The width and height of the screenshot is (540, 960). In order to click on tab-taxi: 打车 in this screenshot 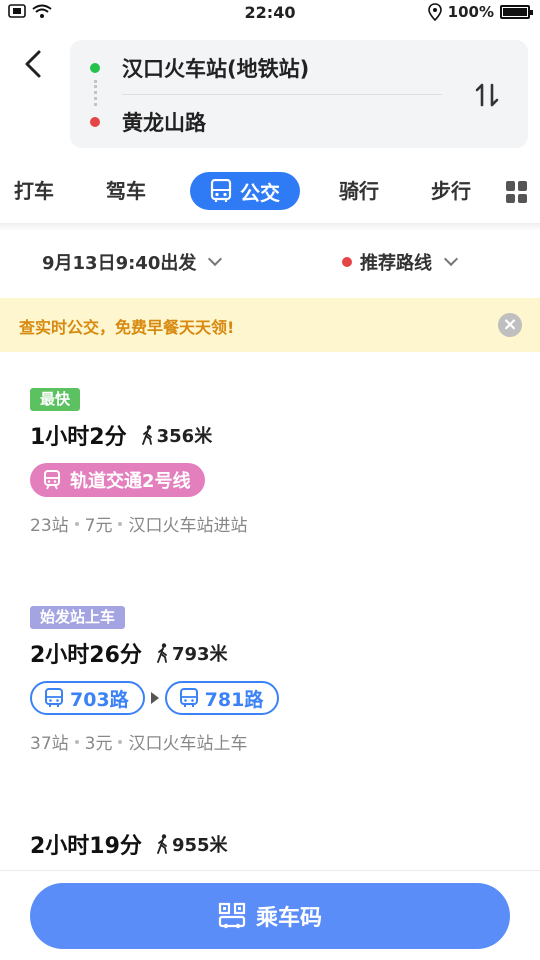, I will do `click(34, 189)`.